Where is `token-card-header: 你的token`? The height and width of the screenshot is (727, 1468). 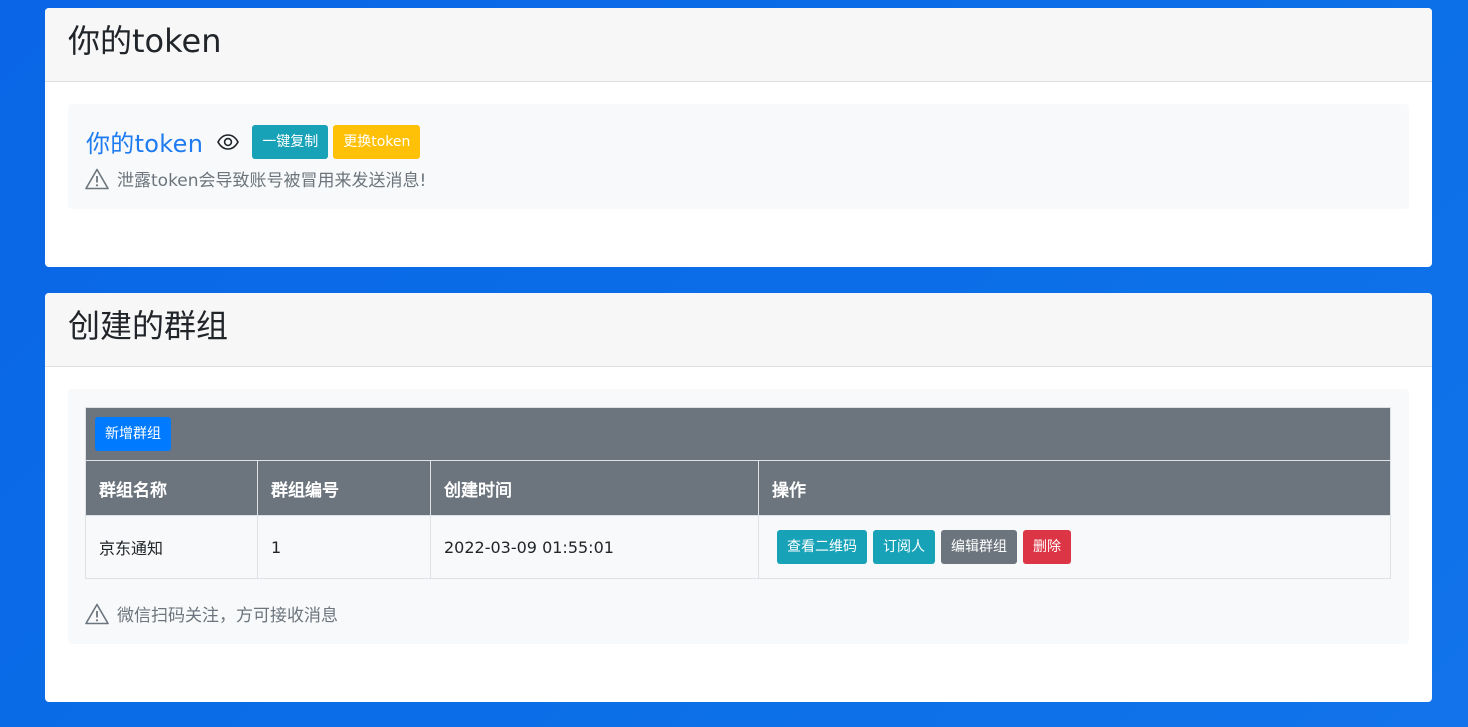 token-card-header: 你的token is located at coordinates (738, 45).